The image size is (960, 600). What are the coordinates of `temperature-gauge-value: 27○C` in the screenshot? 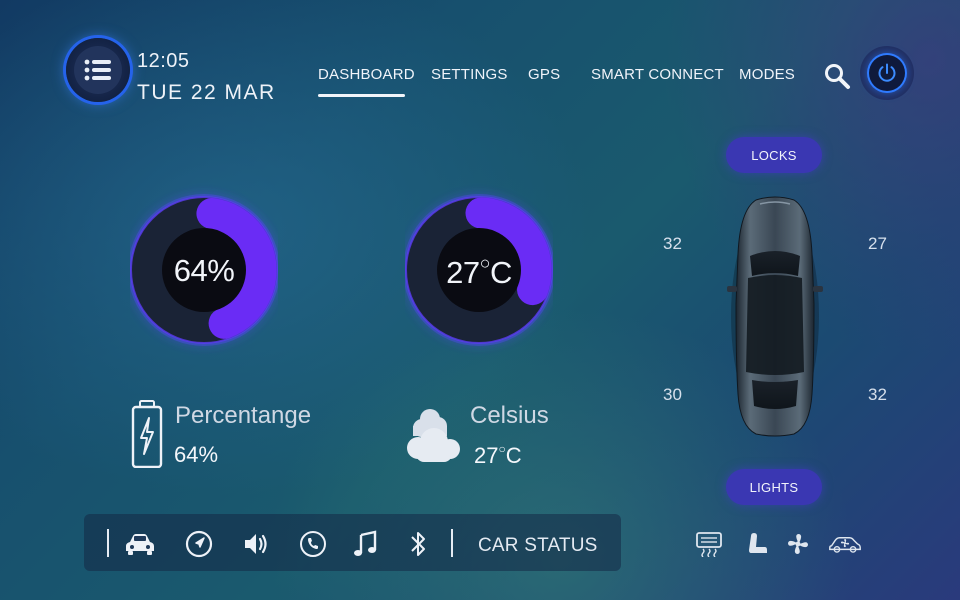 It's located at (479, 272).